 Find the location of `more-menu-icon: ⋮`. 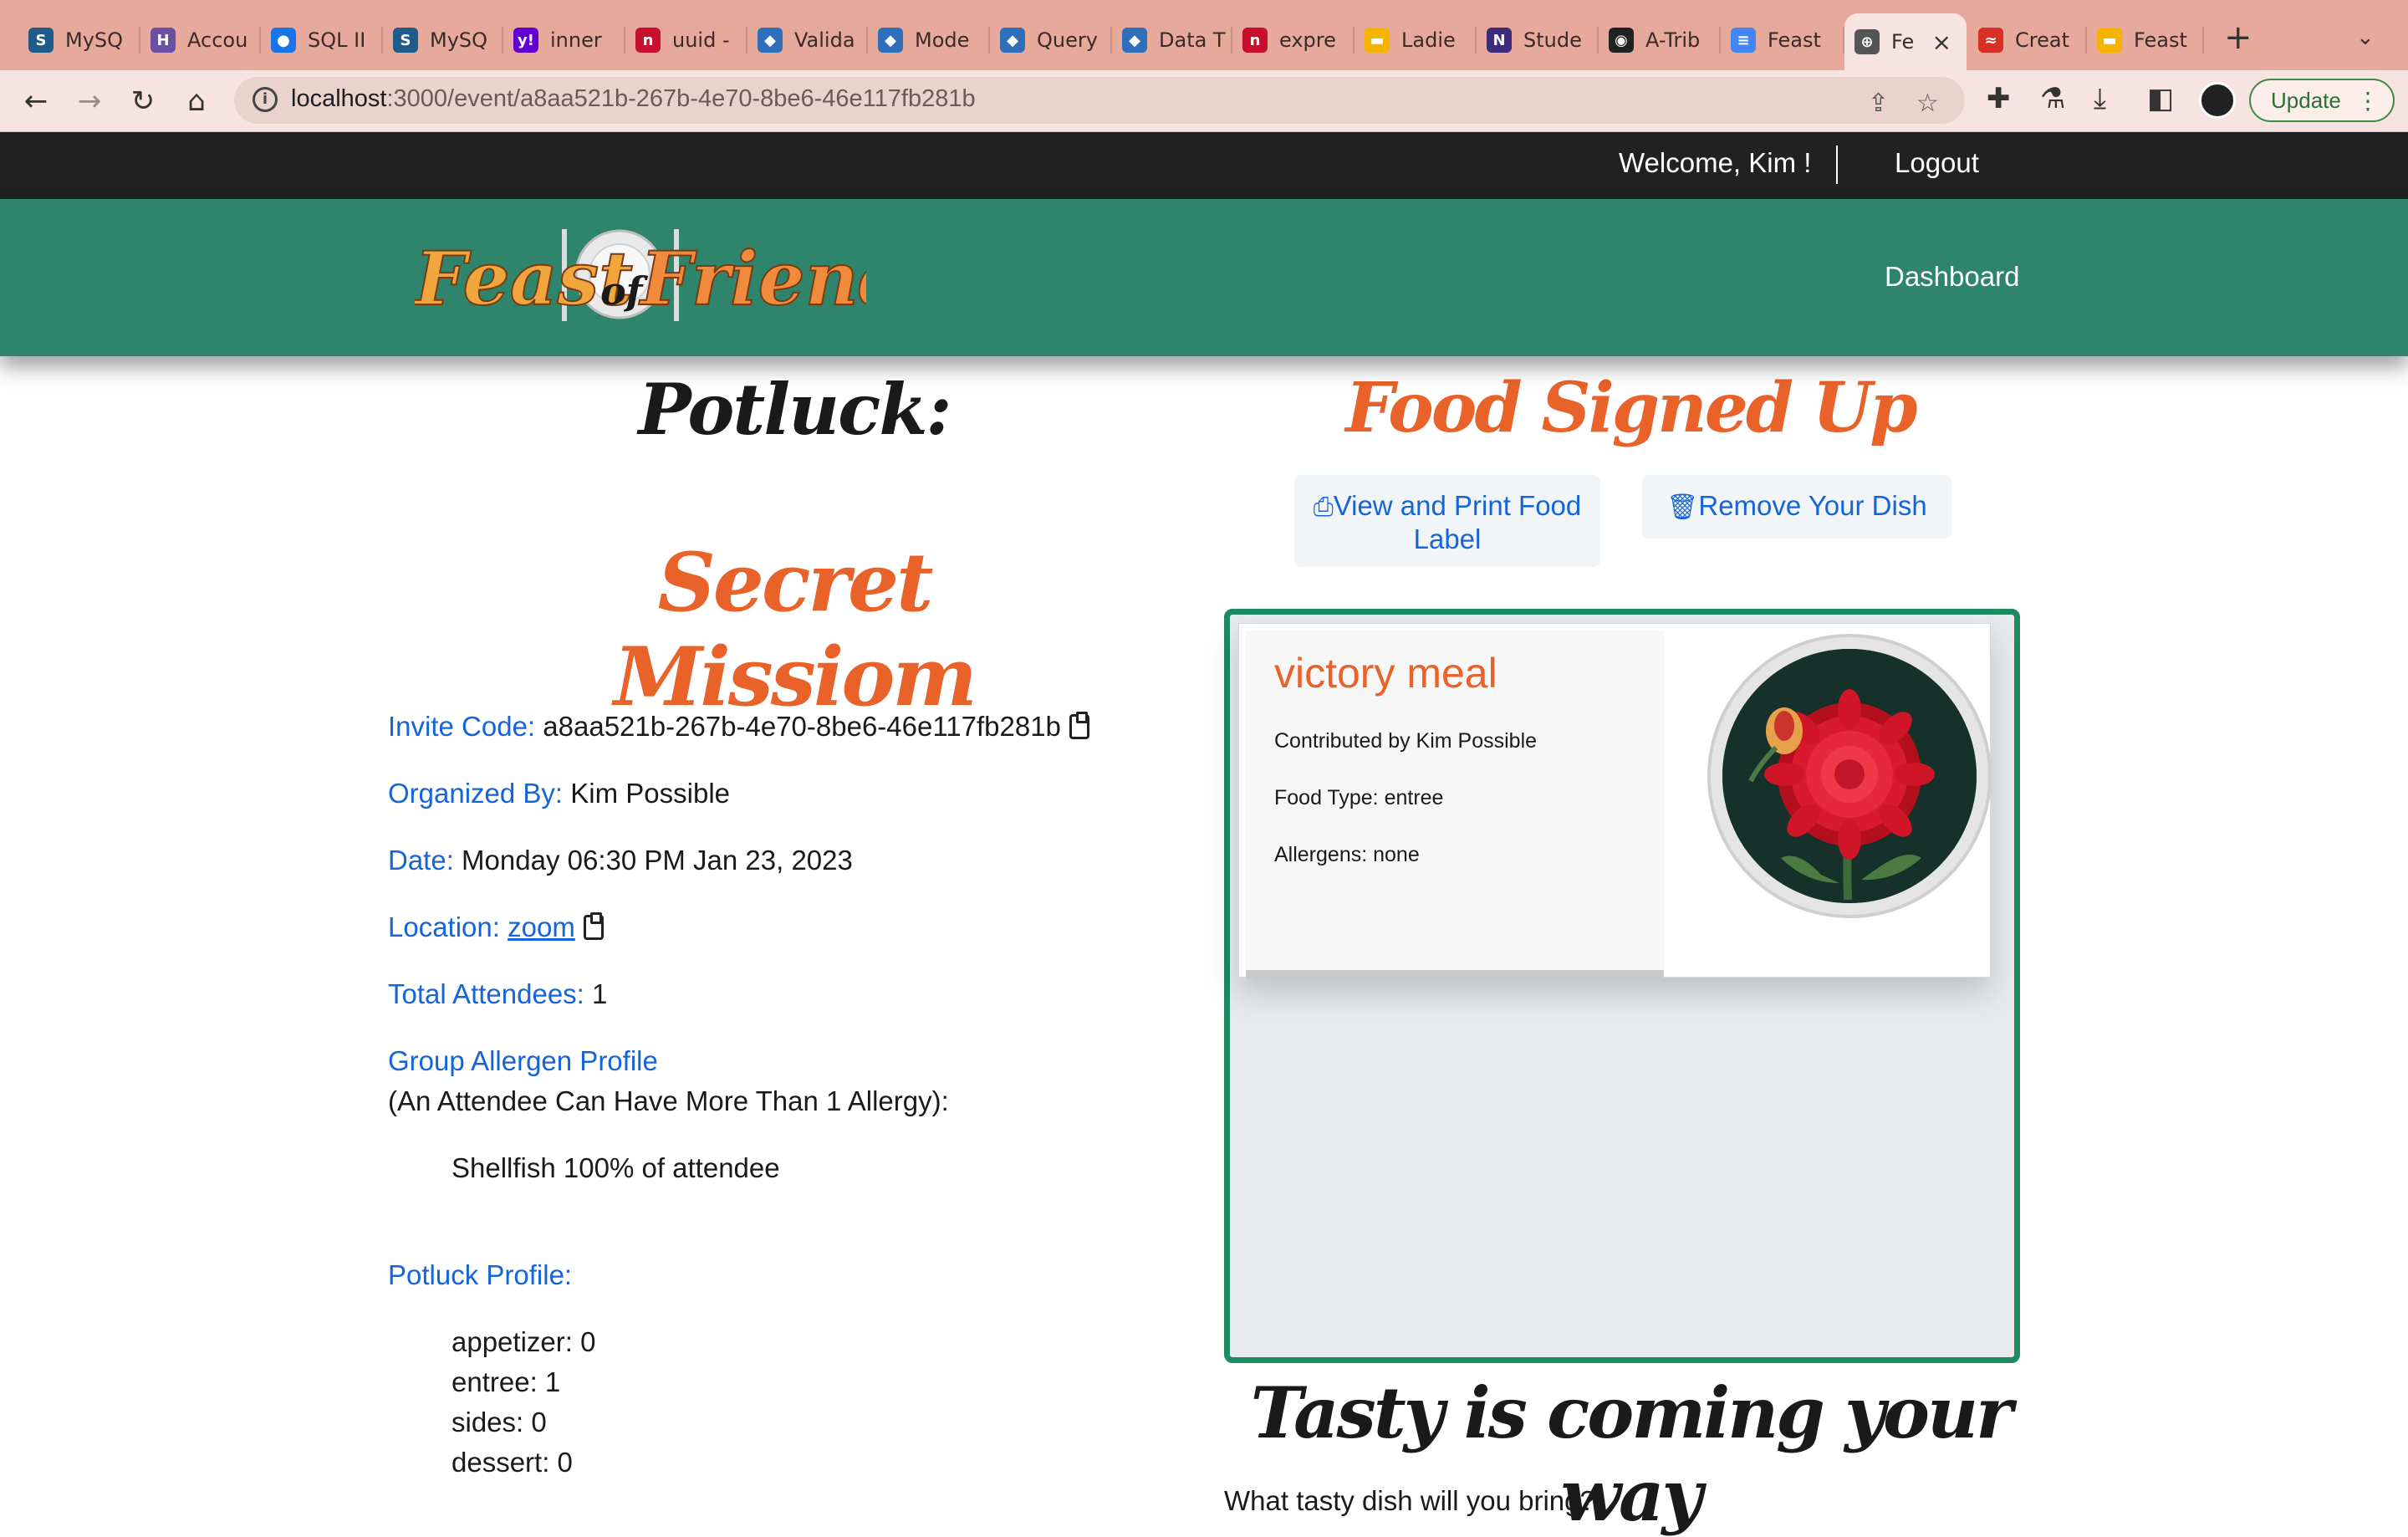

more-menu-icon: ⋮ is located at coordinates (2368, 101).